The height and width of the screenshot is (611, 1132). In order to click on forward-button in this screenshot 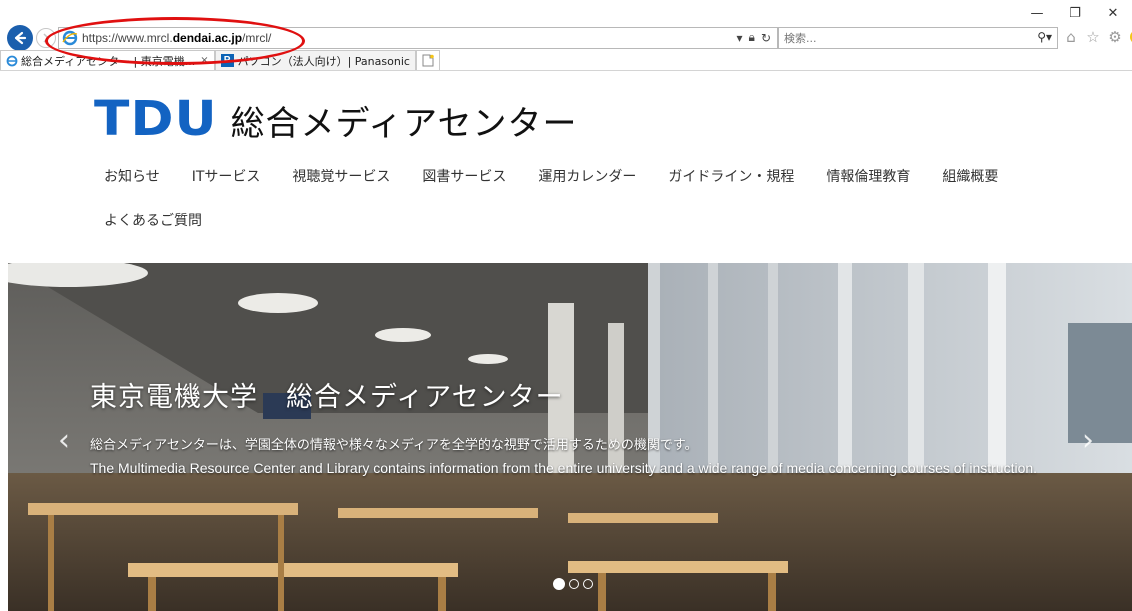, I will do `click(46, 38)`.